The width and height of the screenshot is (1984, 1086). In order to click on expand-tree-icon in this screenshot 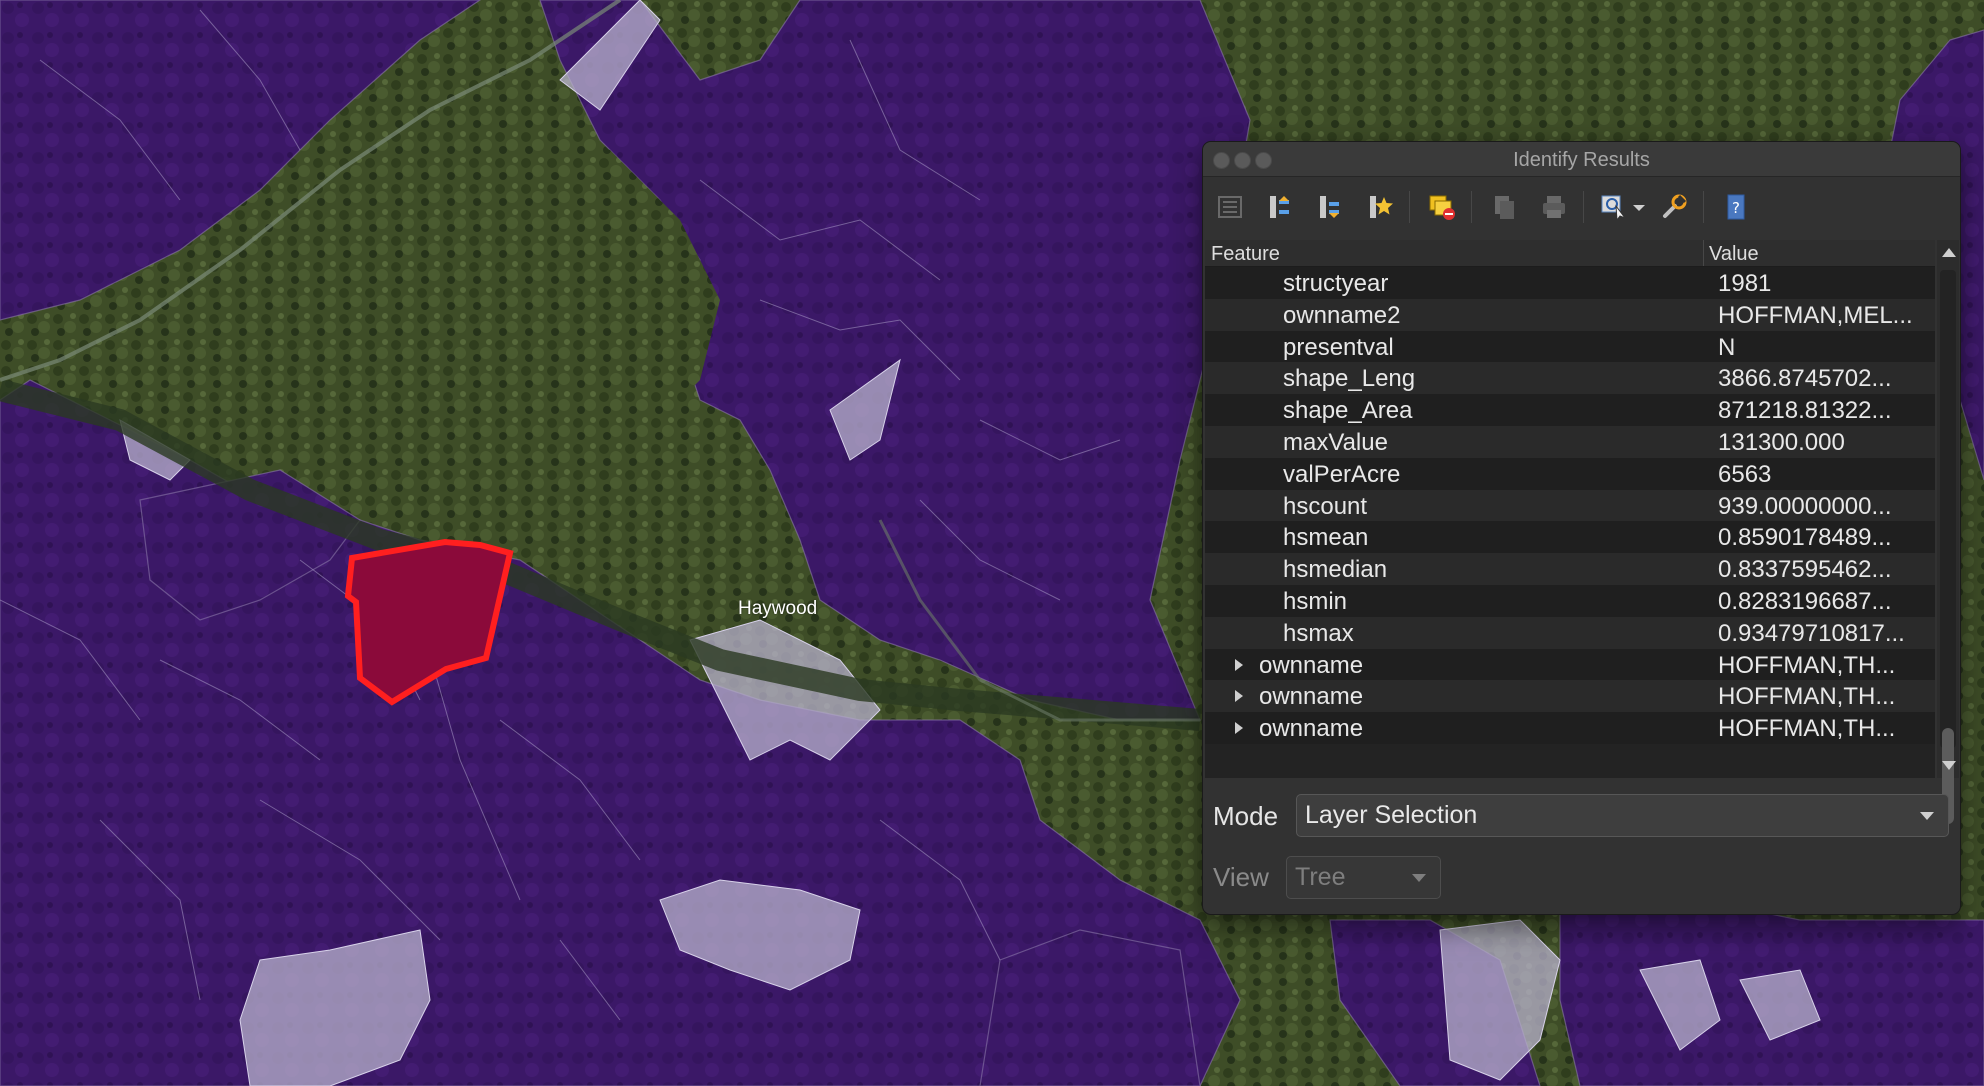, I will do `click(1230, 207)`.